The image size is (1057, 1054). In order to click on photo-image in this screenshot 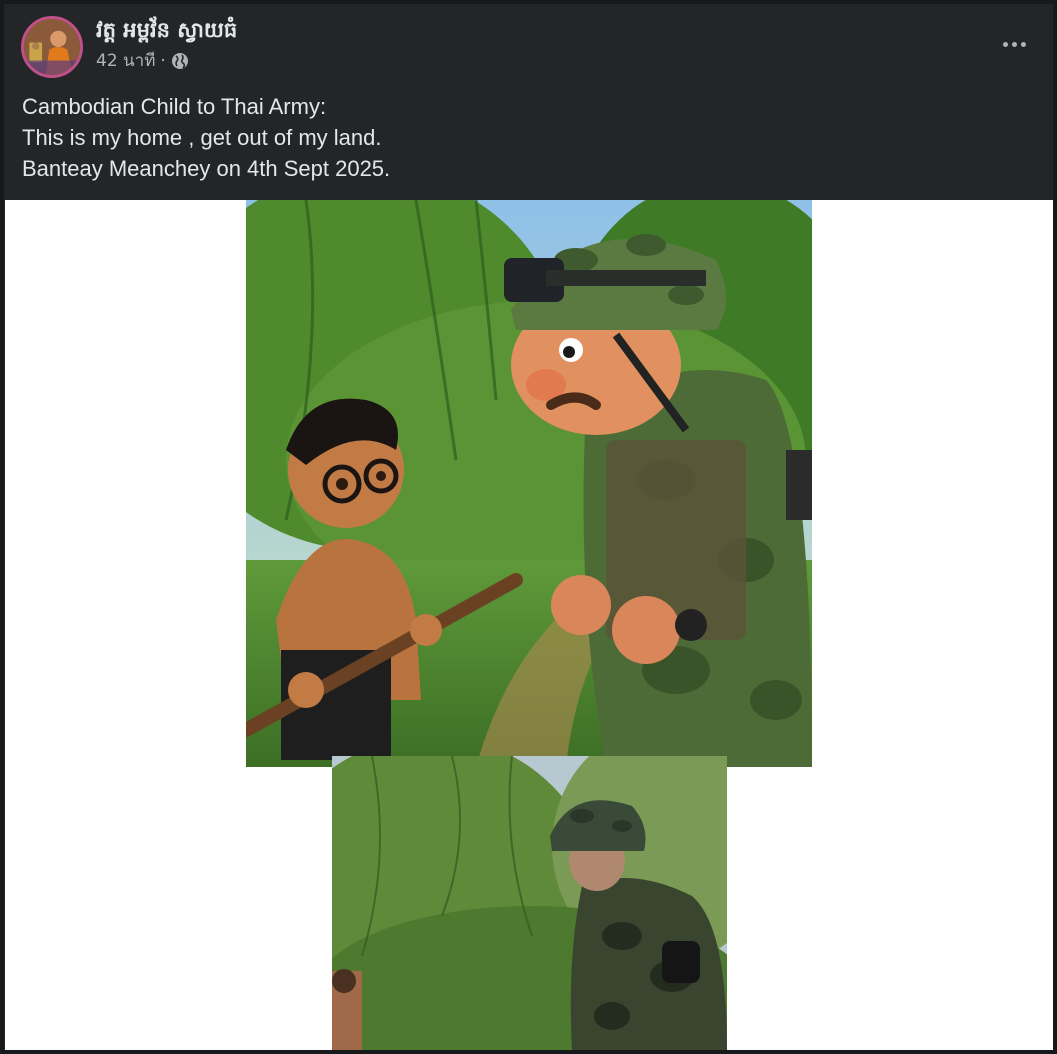, I will do `click(529, 903)`.